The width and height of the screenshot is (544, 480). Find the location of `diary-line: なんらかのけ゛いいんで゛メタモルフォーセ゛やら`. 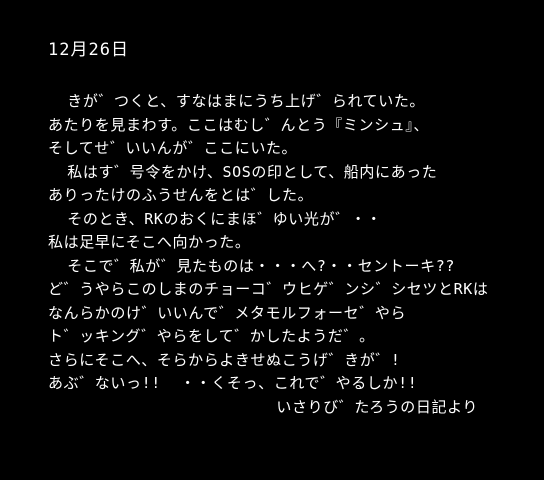

diary-line: なんらかのけ゛いいんで゛メタモルフォーセ゛やら is located at coordinates (227, 312).